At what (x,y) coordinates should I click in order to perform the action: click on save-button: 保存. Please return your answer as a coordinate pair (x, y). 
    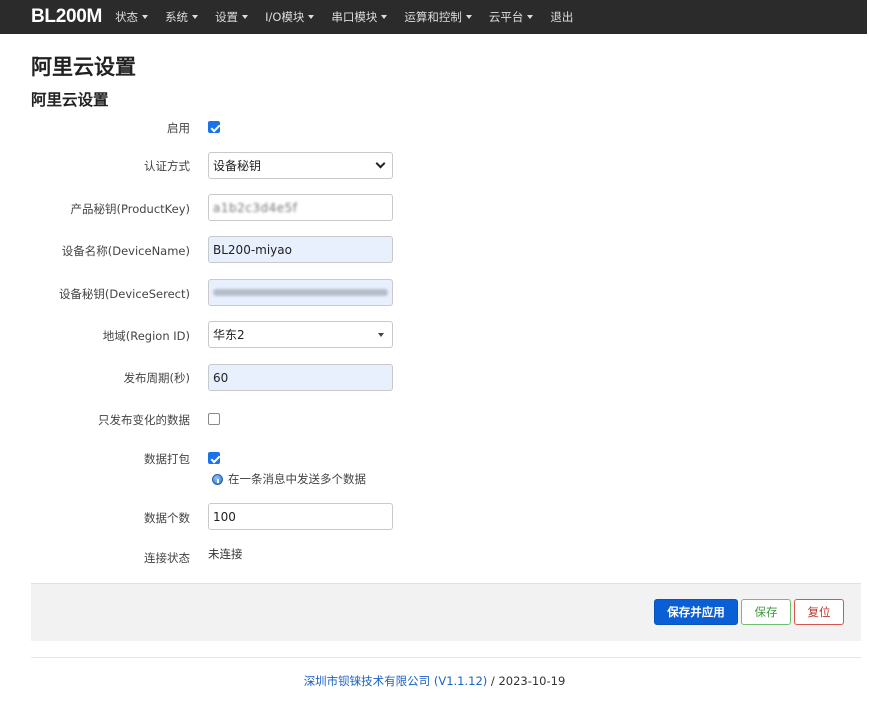
    Looking at the image, I should click on (766, 612).